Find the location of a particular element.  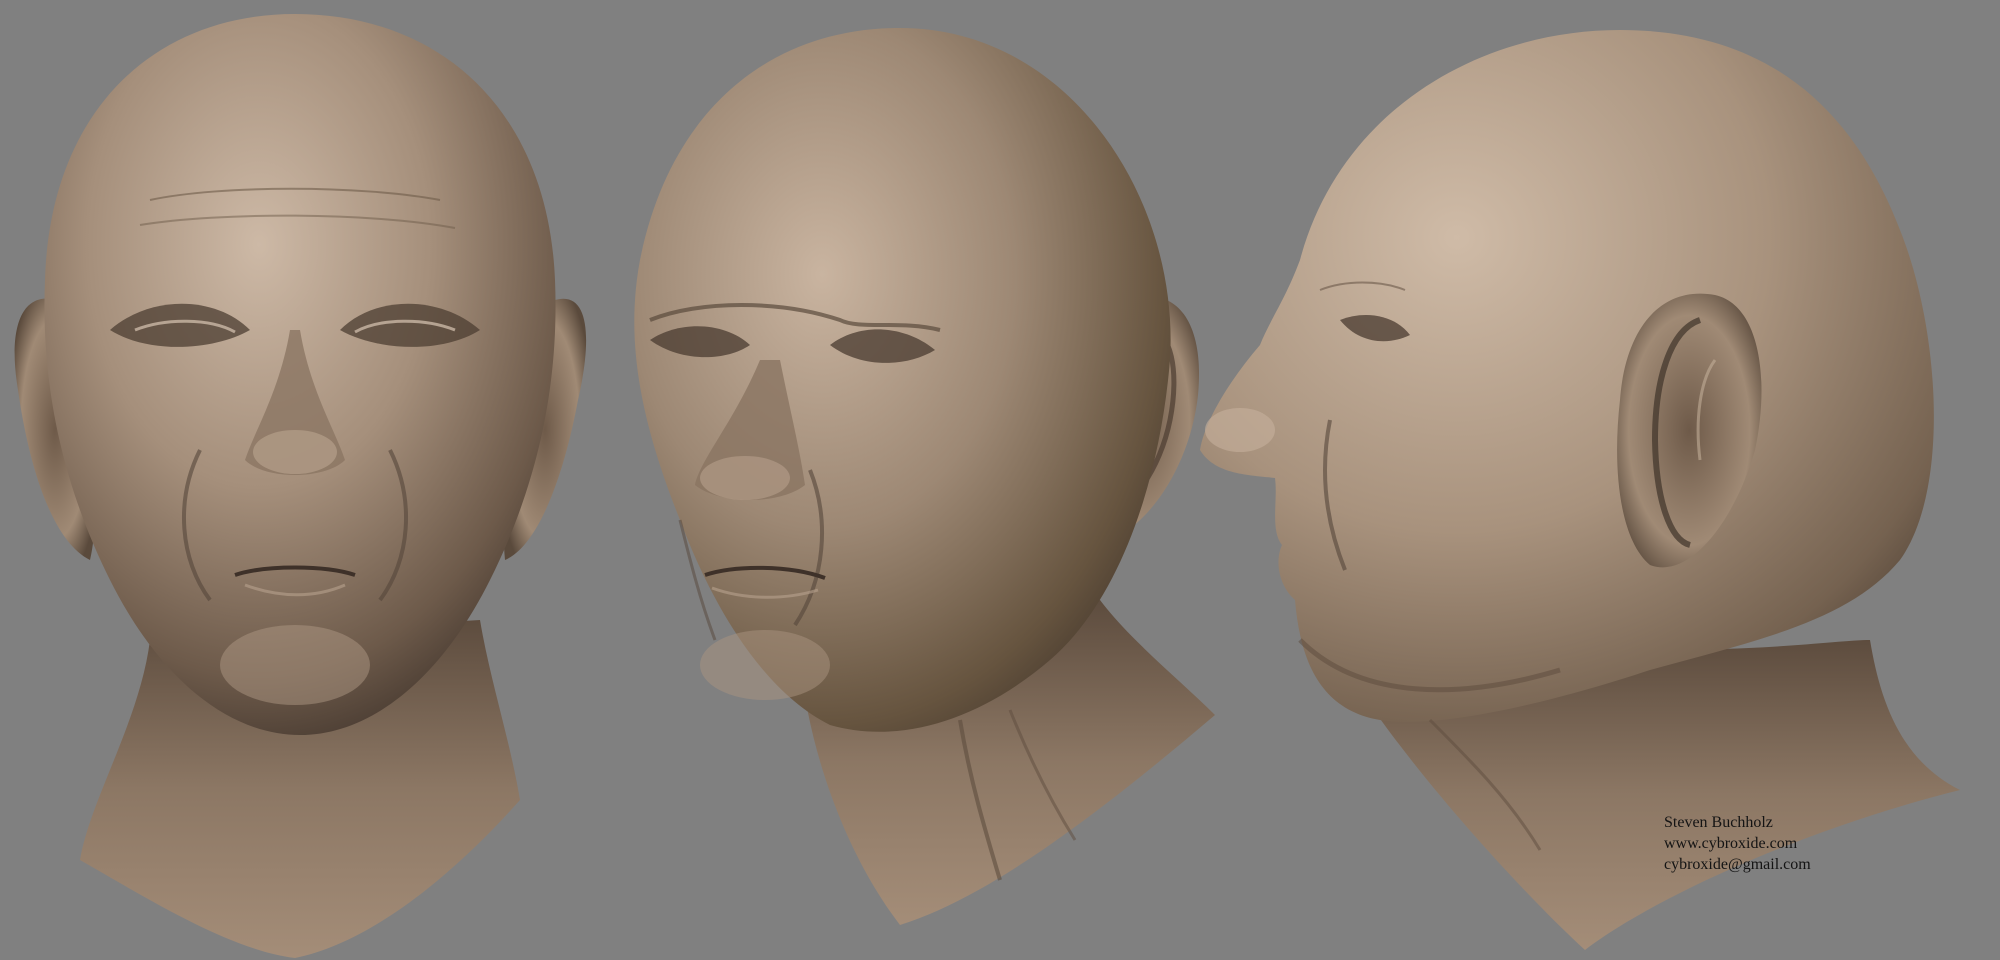

artist-website: www.cybroxide.com is located at coordinates (1731, 843).